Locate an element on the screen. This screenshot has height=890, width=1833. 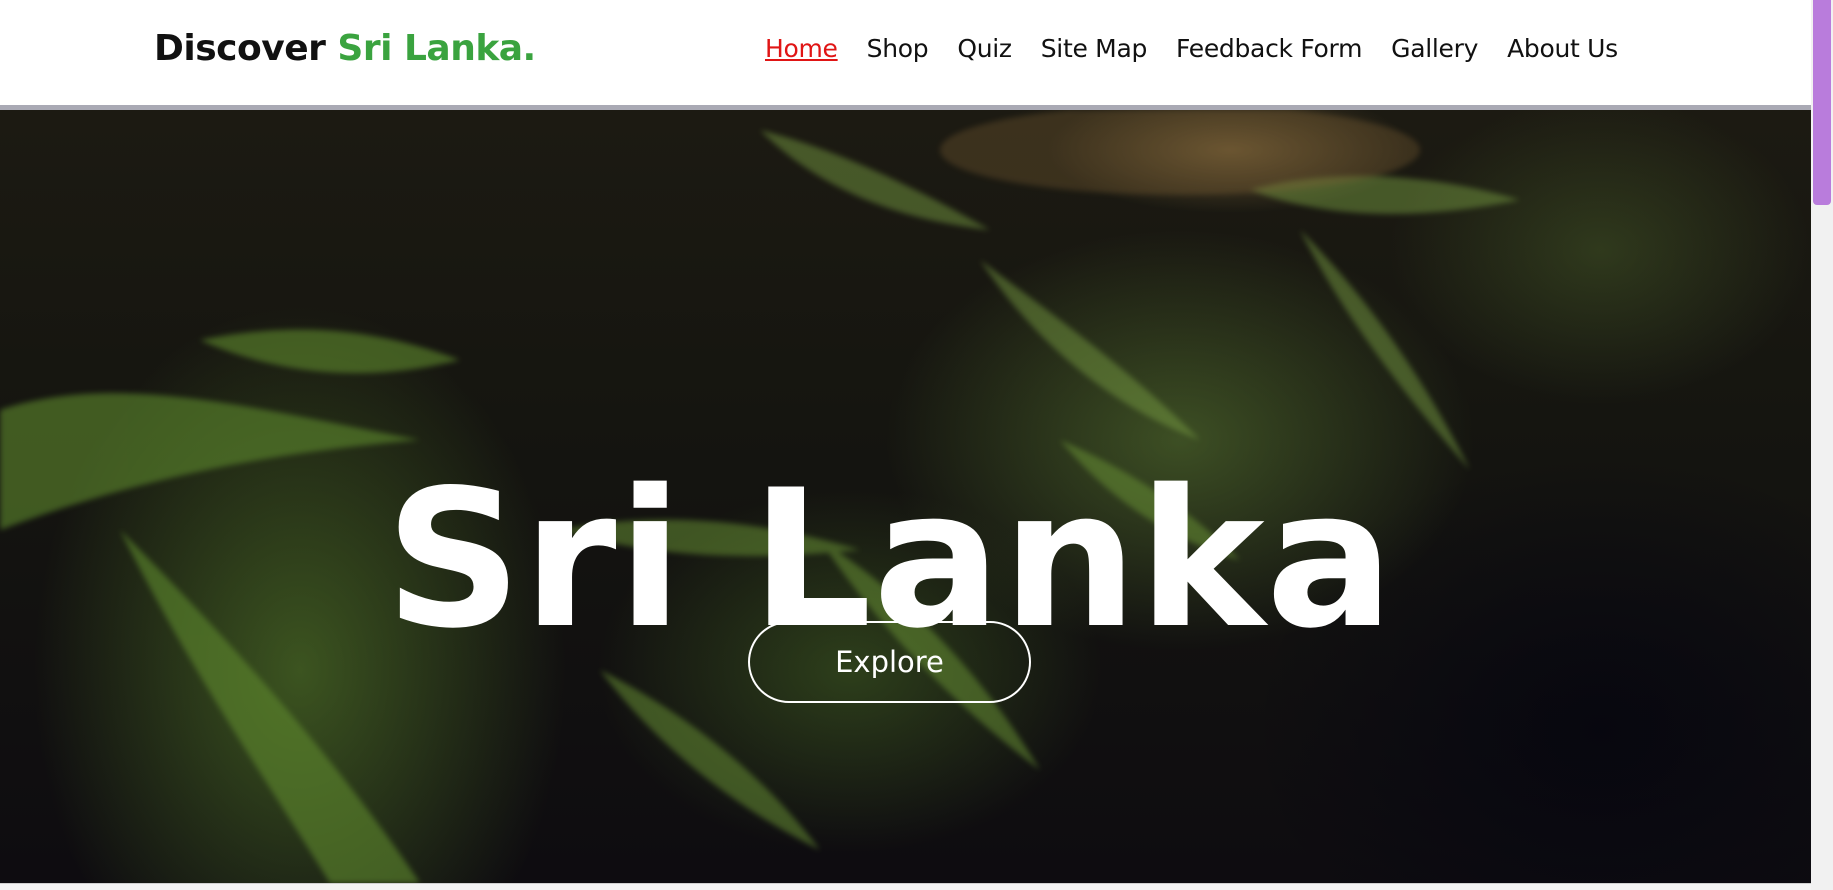
explore-button: Explore is located at coordinates (889, 662).